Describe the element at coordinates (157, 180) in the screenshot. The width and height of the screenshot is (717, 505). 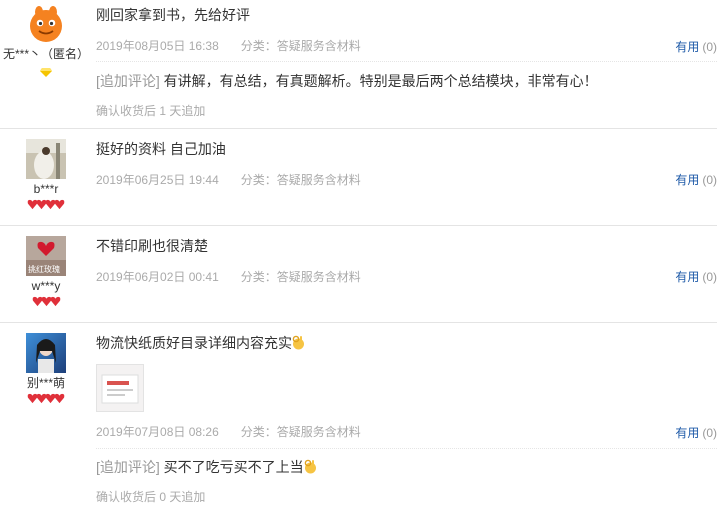
I see `review-date: 2019年06月25日 19:44` at that location.